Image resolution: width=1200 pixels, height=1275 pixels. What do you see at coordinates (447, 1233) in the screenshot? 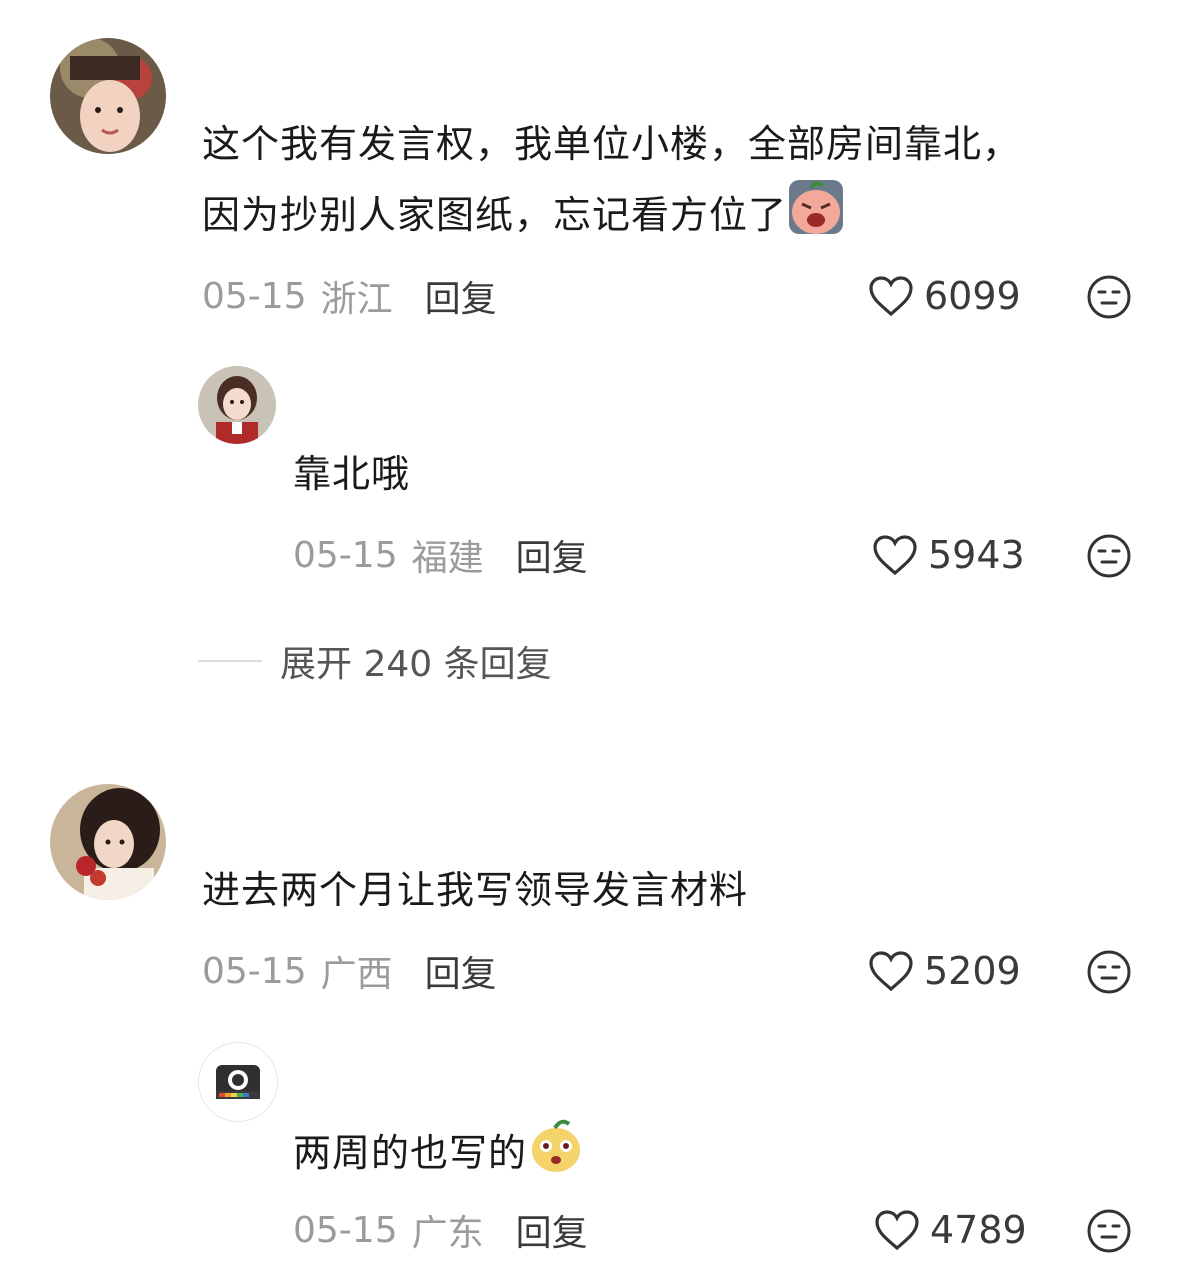
I see `reply-location: 广东` at bounding box center [447, 1233].